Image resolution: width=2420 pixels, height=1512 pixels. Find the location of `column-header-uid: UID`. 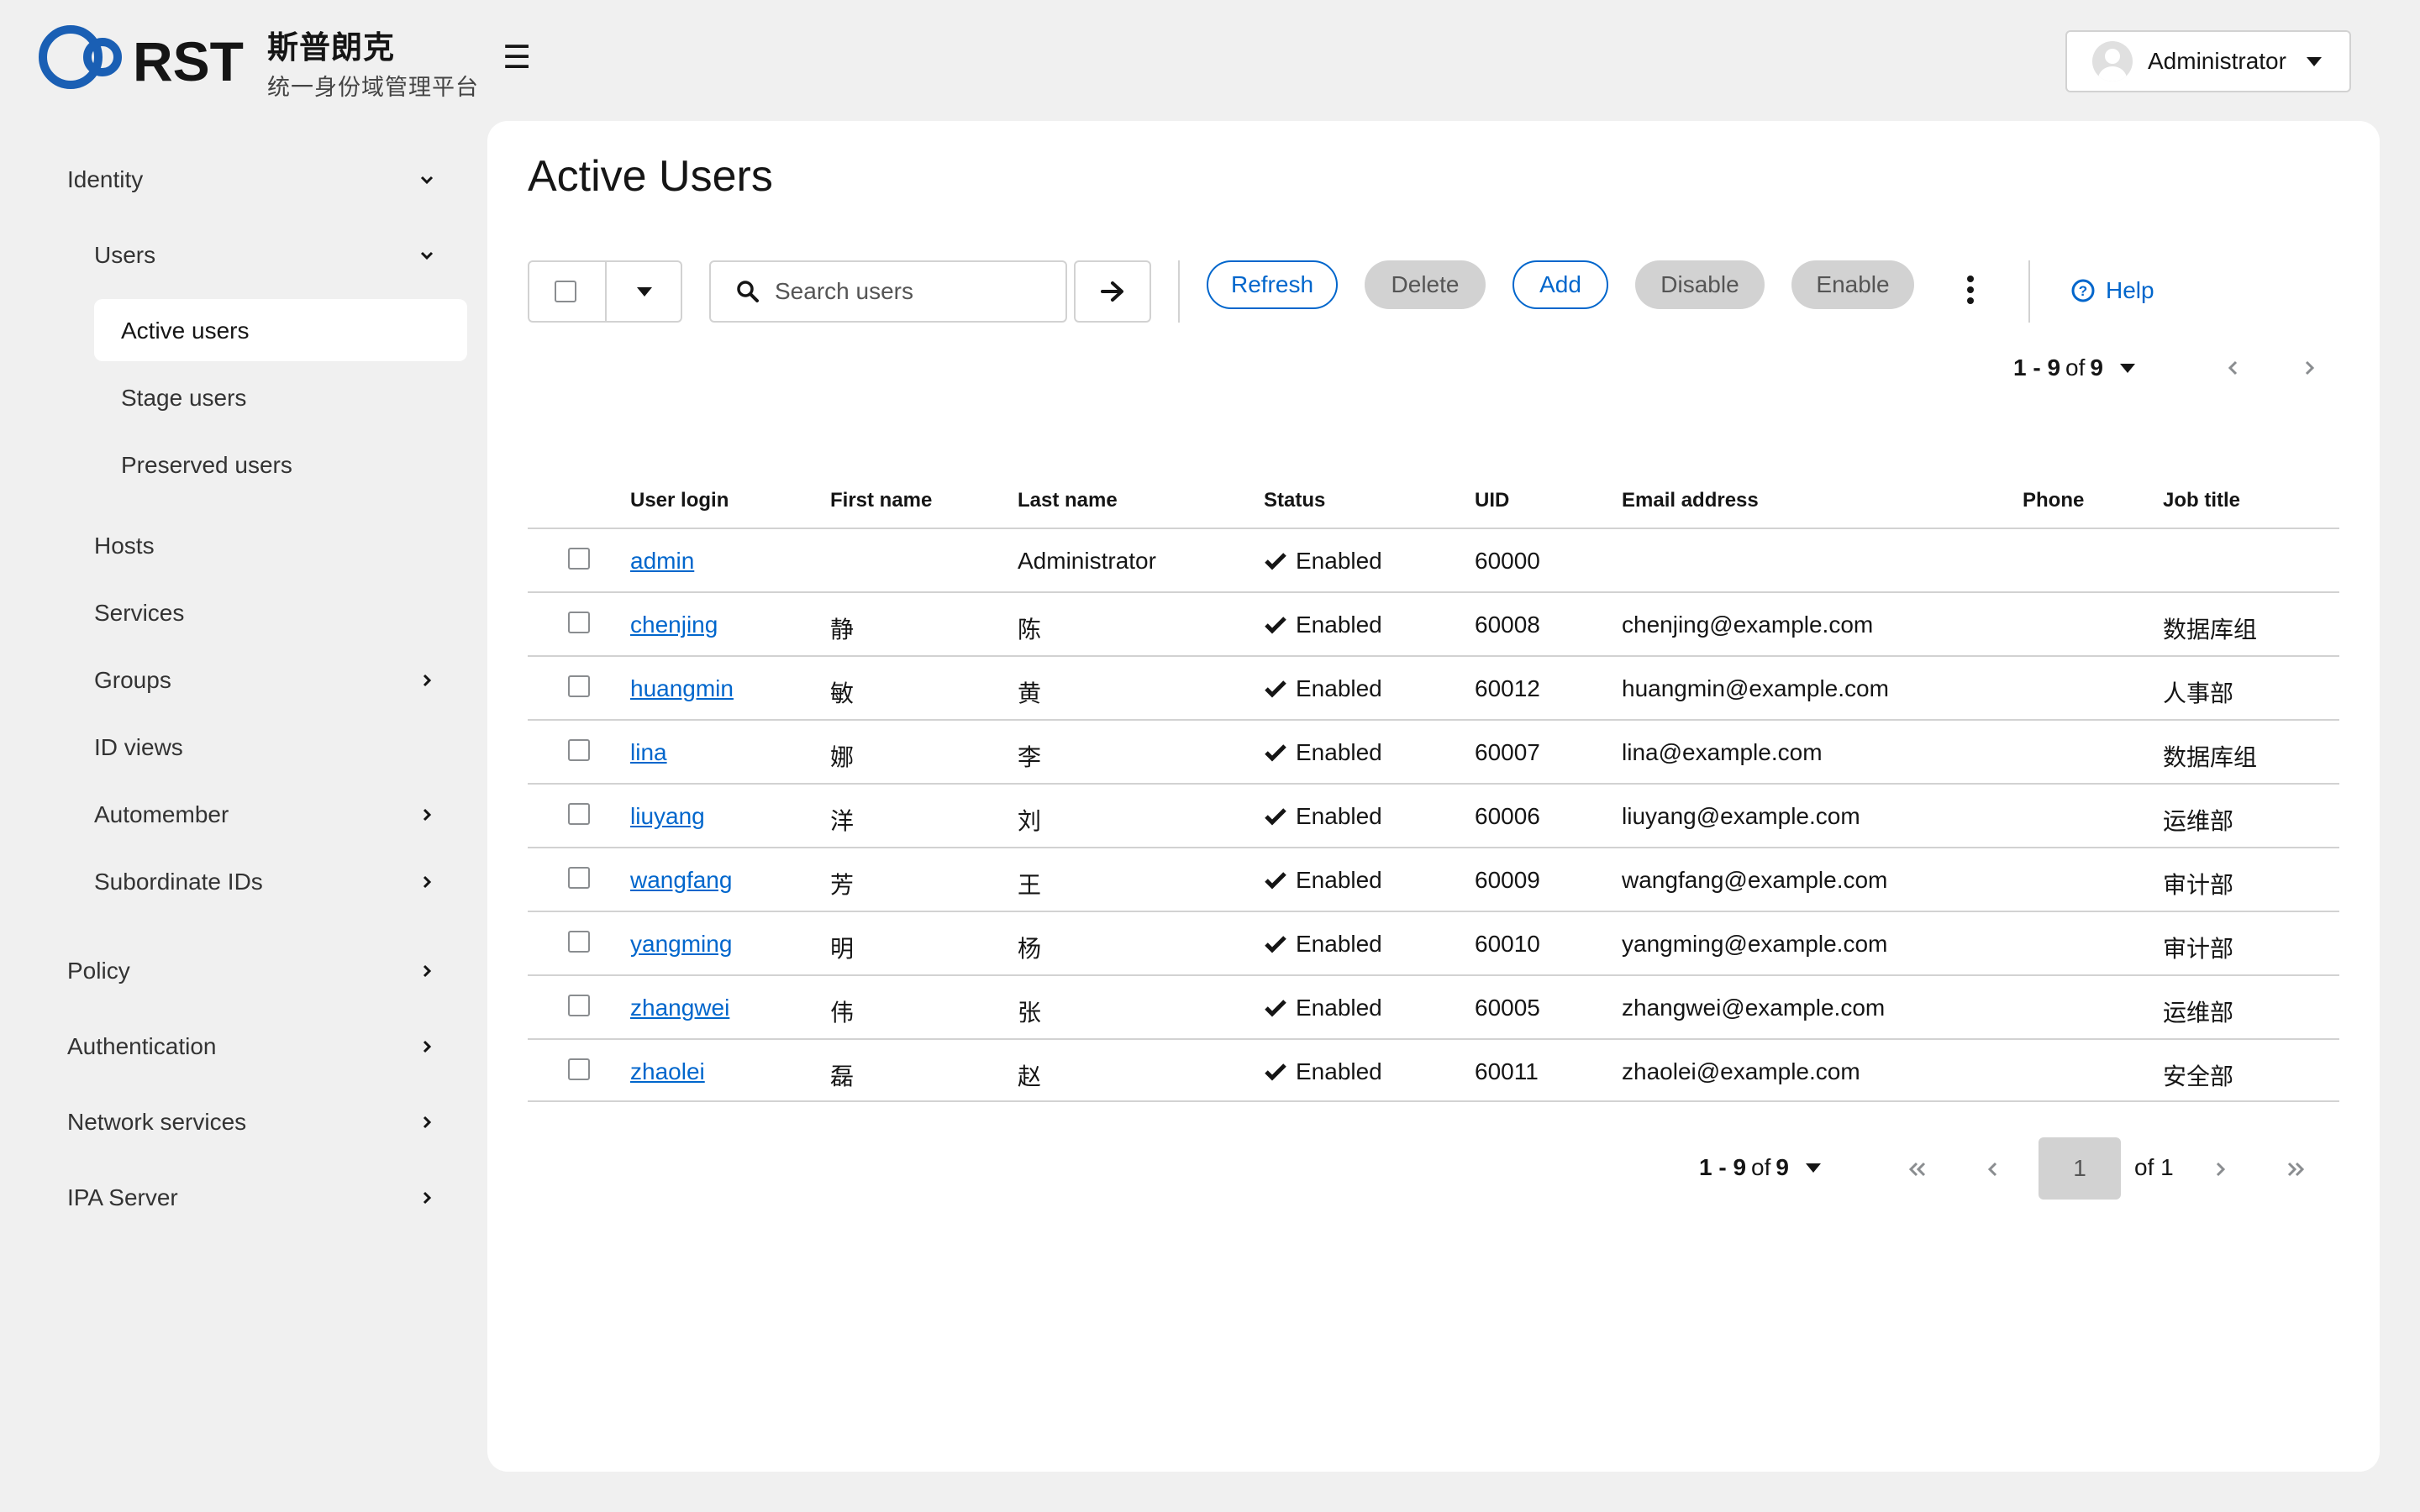

column-header-uid: UID is located at coordinates (1492, 500).